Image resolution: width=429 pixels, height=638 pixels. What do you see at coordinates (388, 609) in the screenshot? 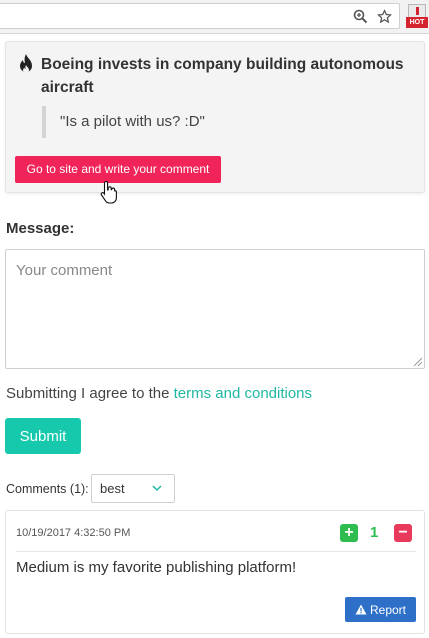
I see `report-label: Report` at bounding box center [388, 609].